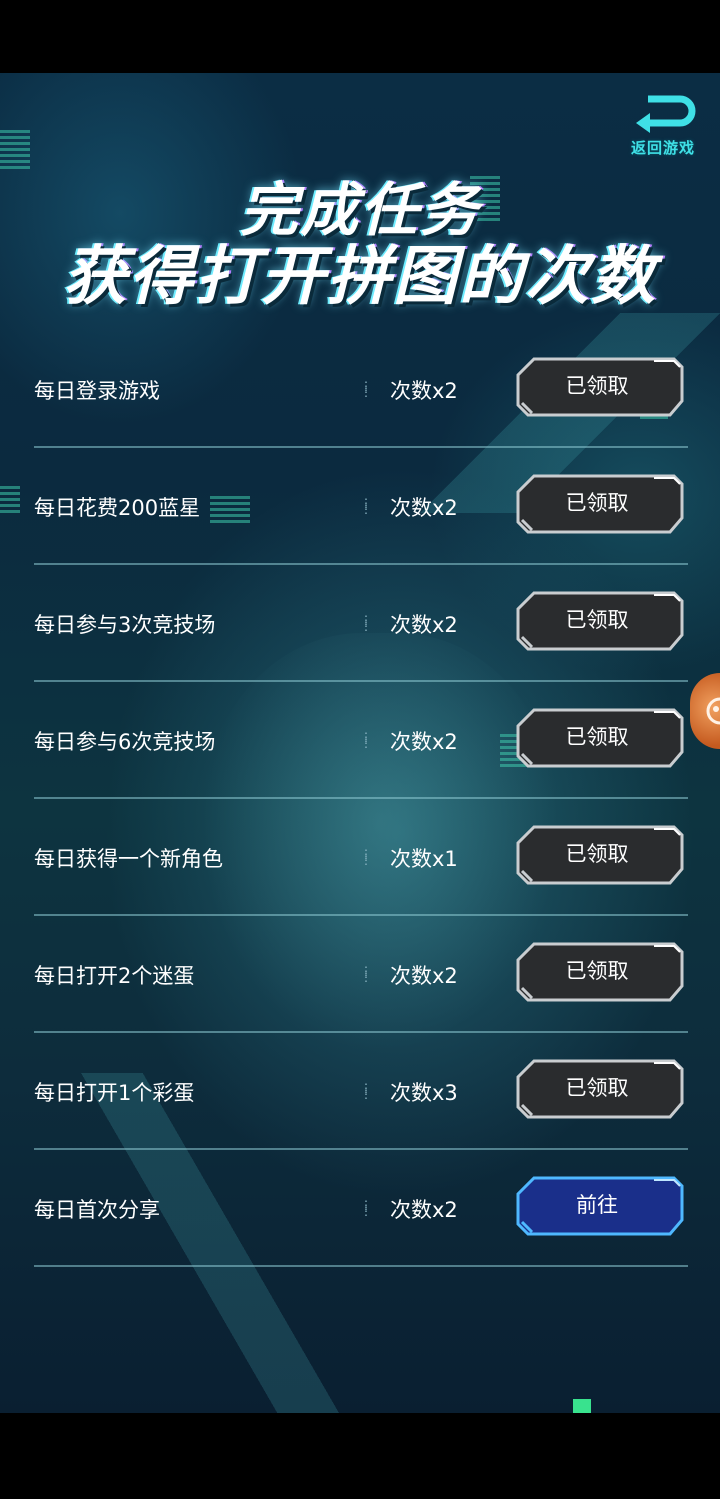  I want to click on task-row: 每日登录游戏 ⋮ ⋮ 次数x2 已领取, so click(361, 389).